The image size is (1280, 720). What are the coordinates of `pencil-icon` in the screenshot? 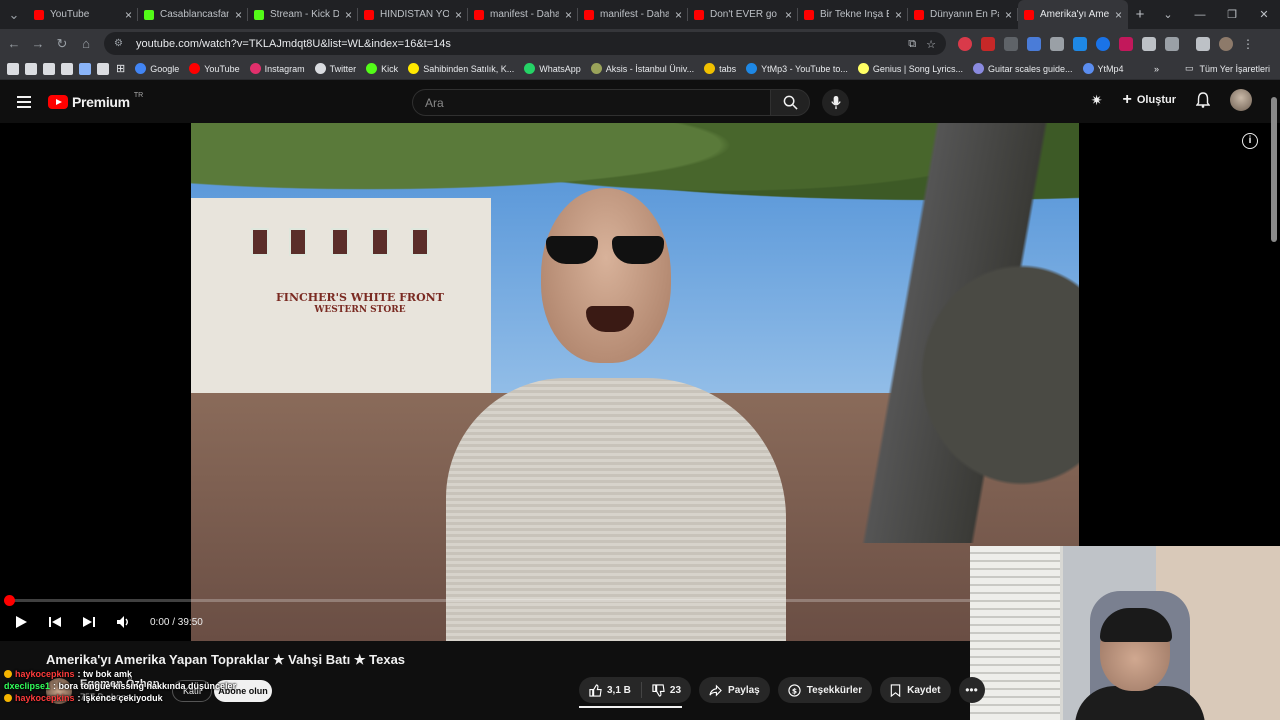 It's located at (1149, 43).